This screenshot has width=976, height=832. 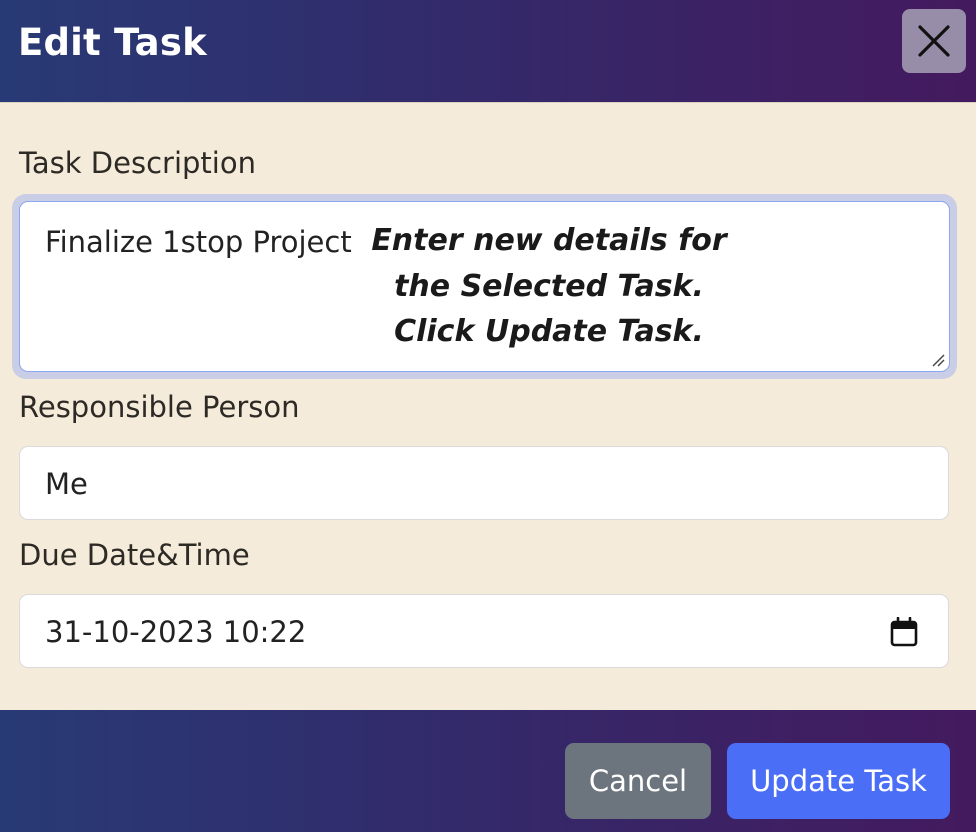 I want to click on instruction-line-3: Click Update Task., so click(x=549, y=331).